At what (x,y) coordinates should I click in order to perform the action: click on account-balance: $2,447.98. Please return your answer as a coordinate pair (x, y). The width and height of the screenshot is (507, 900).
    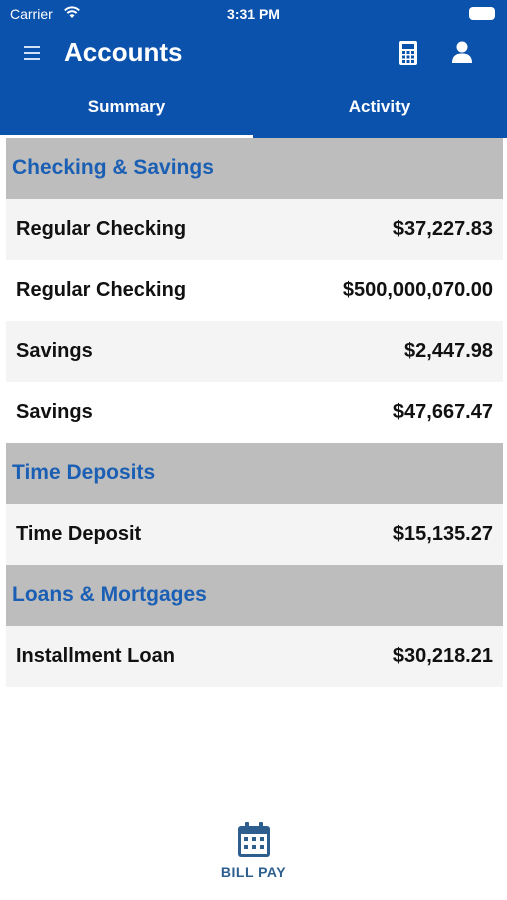
    Looking at the image, I should click on (448, 351).